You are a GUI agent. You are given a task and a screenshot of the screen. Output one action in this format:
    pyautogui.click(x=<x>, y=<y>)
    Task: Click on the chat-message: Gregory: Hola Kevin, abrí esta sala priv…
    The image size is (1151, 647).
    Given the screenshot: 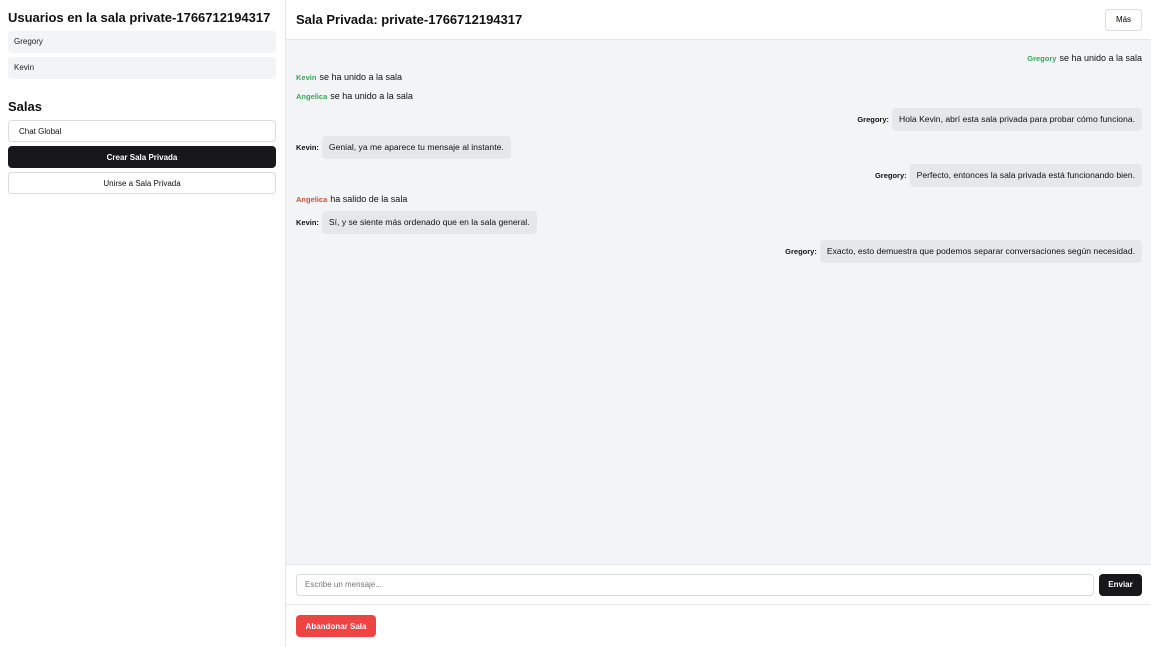 What is the action you would take?
    pyautogui.click(x=719, y=119)
    